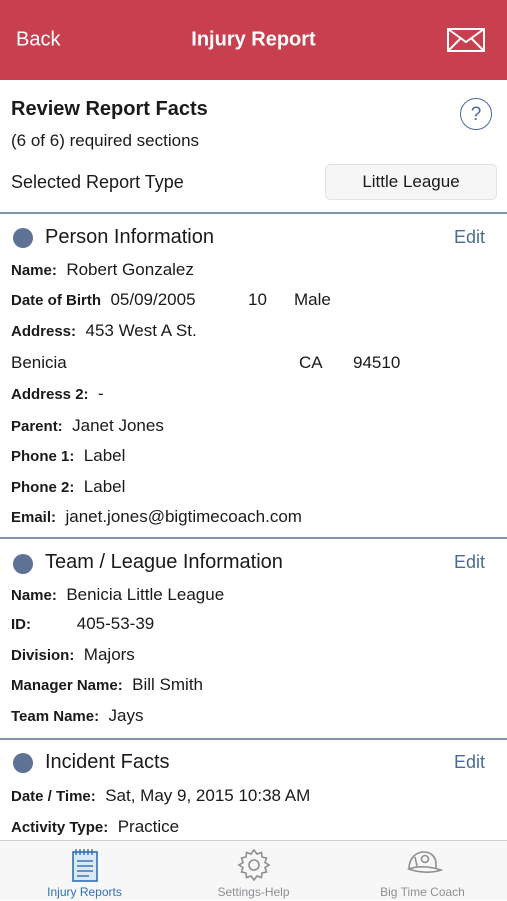 Image resolution: width=507 pixels, height=901 pixels. I want to click on tab-label: Big Time Coach, so click(422, 892).